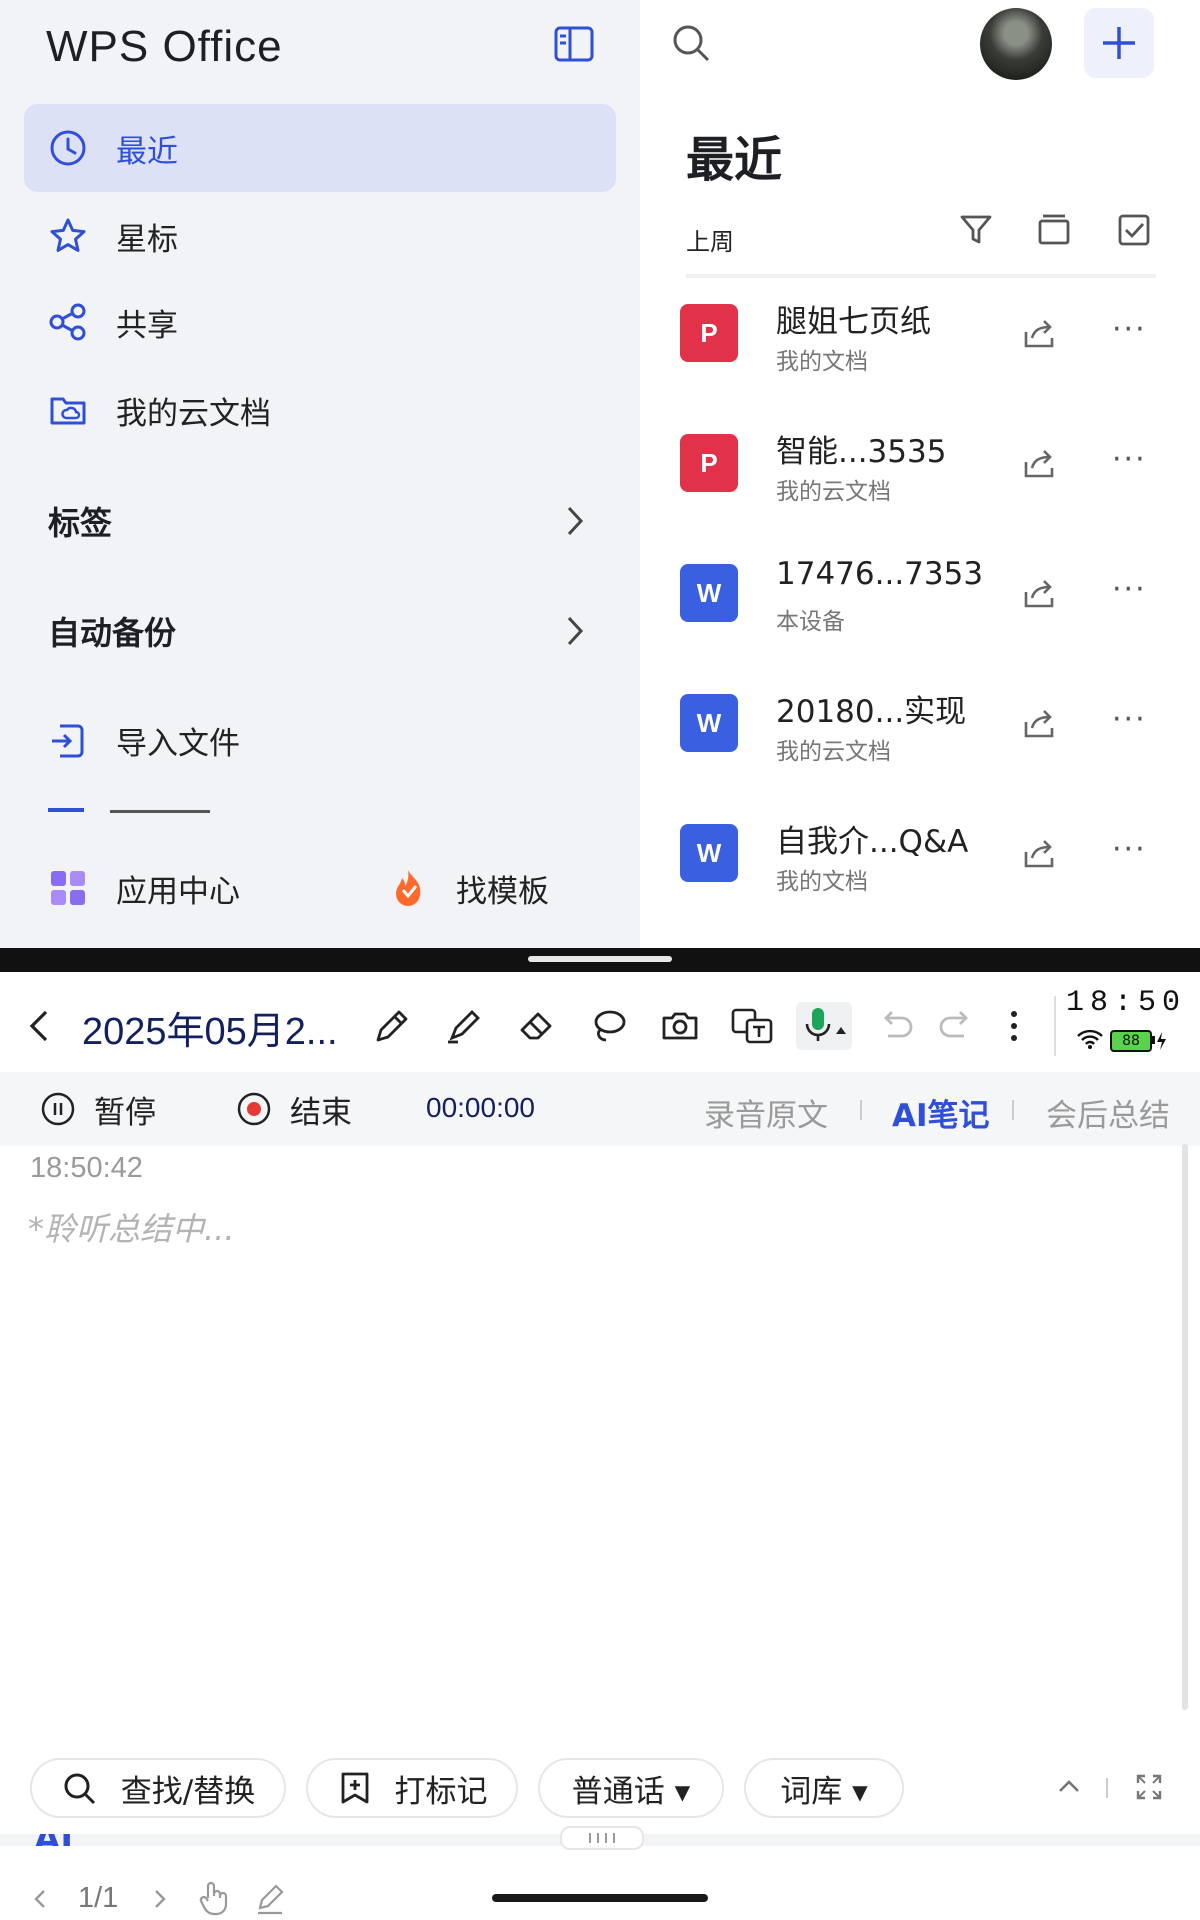 The width and height of the screenshot is (1200, 1920). What do you see at coordinates (193, 413) in the screenshot?
I see `sidebar-item-label: 我的云文档` at bounding box center [193, 413].